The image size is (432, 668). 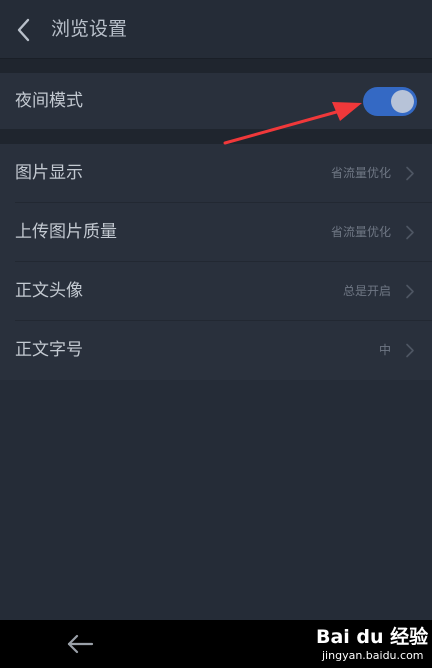 I want to click on setting-body-avatar: 正文头像 总是开启, so click(x=216, y=291).